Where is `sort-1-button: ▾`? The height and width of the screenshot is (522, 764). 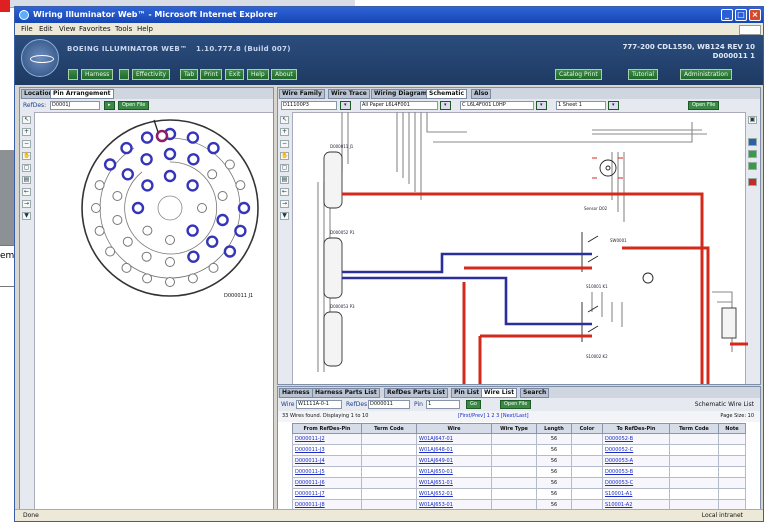 sort-1-button: ▾ is located at coordinates (345, 105).